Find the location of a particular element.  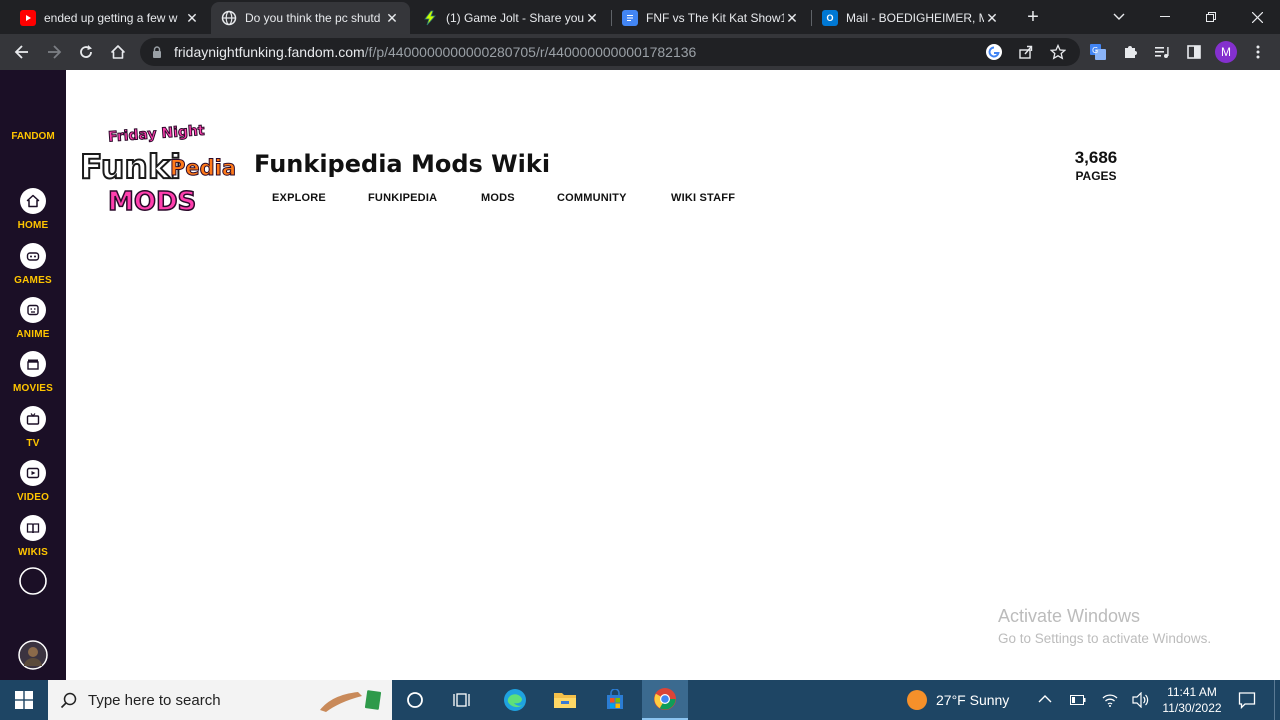

lock-icon is located at coordinates (157, 52).